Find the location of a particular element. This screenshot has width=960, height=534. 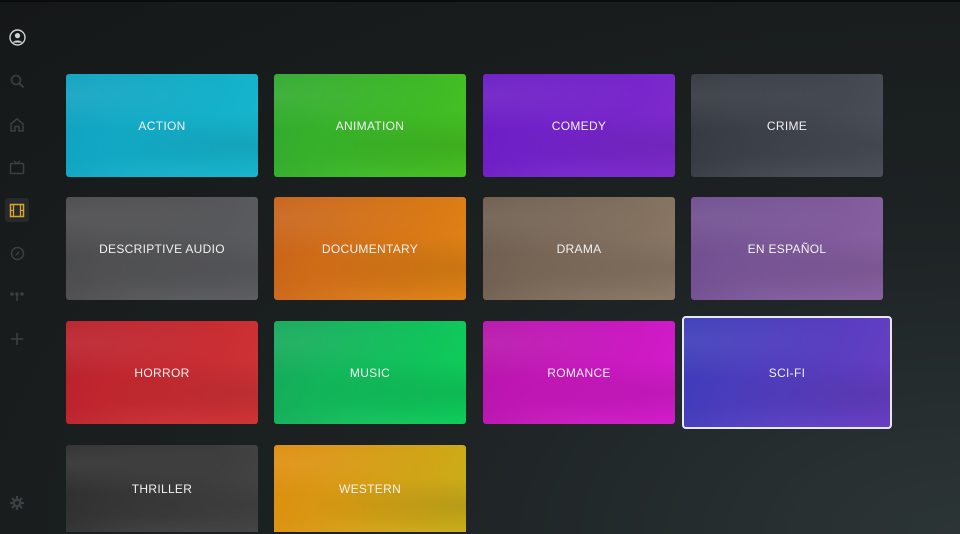

genre-label: DOCUMENTARY is located at coordinates (370, 248).